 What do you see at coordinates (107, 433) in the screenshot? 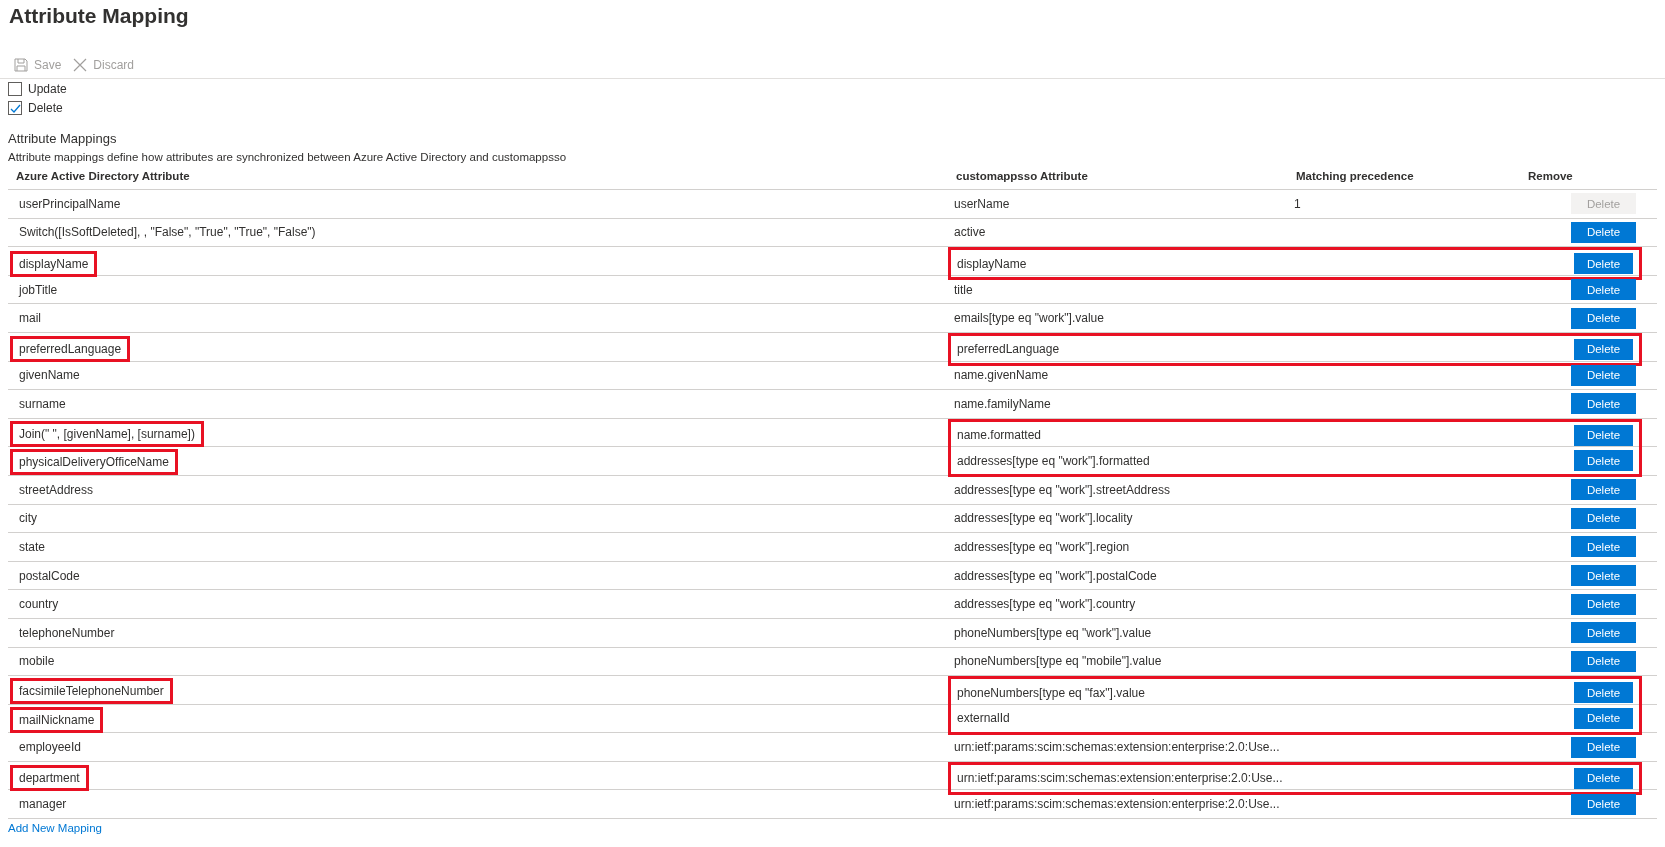
I see `source-attribute-cell: Join(" ", [givenName], [surname])` at bounding box center [107, 433].